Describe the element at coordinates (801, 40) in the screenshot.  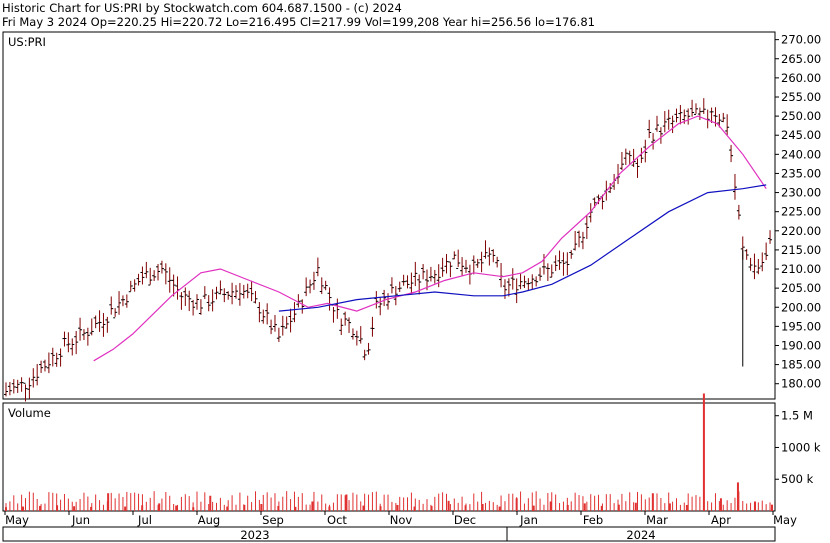
I see `price-tick-label: 270.00` at that location.